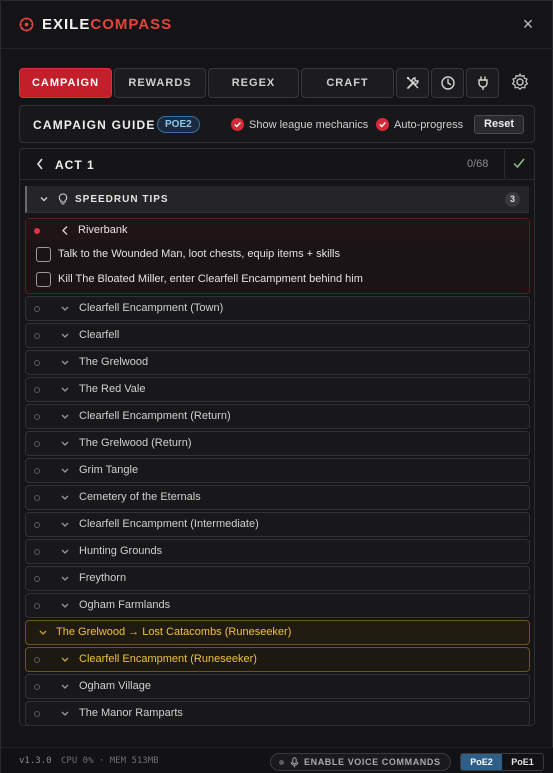 This screenshot has height=773, width=553. I want to click on zone-name: Ogham Village, so click(115, 686).